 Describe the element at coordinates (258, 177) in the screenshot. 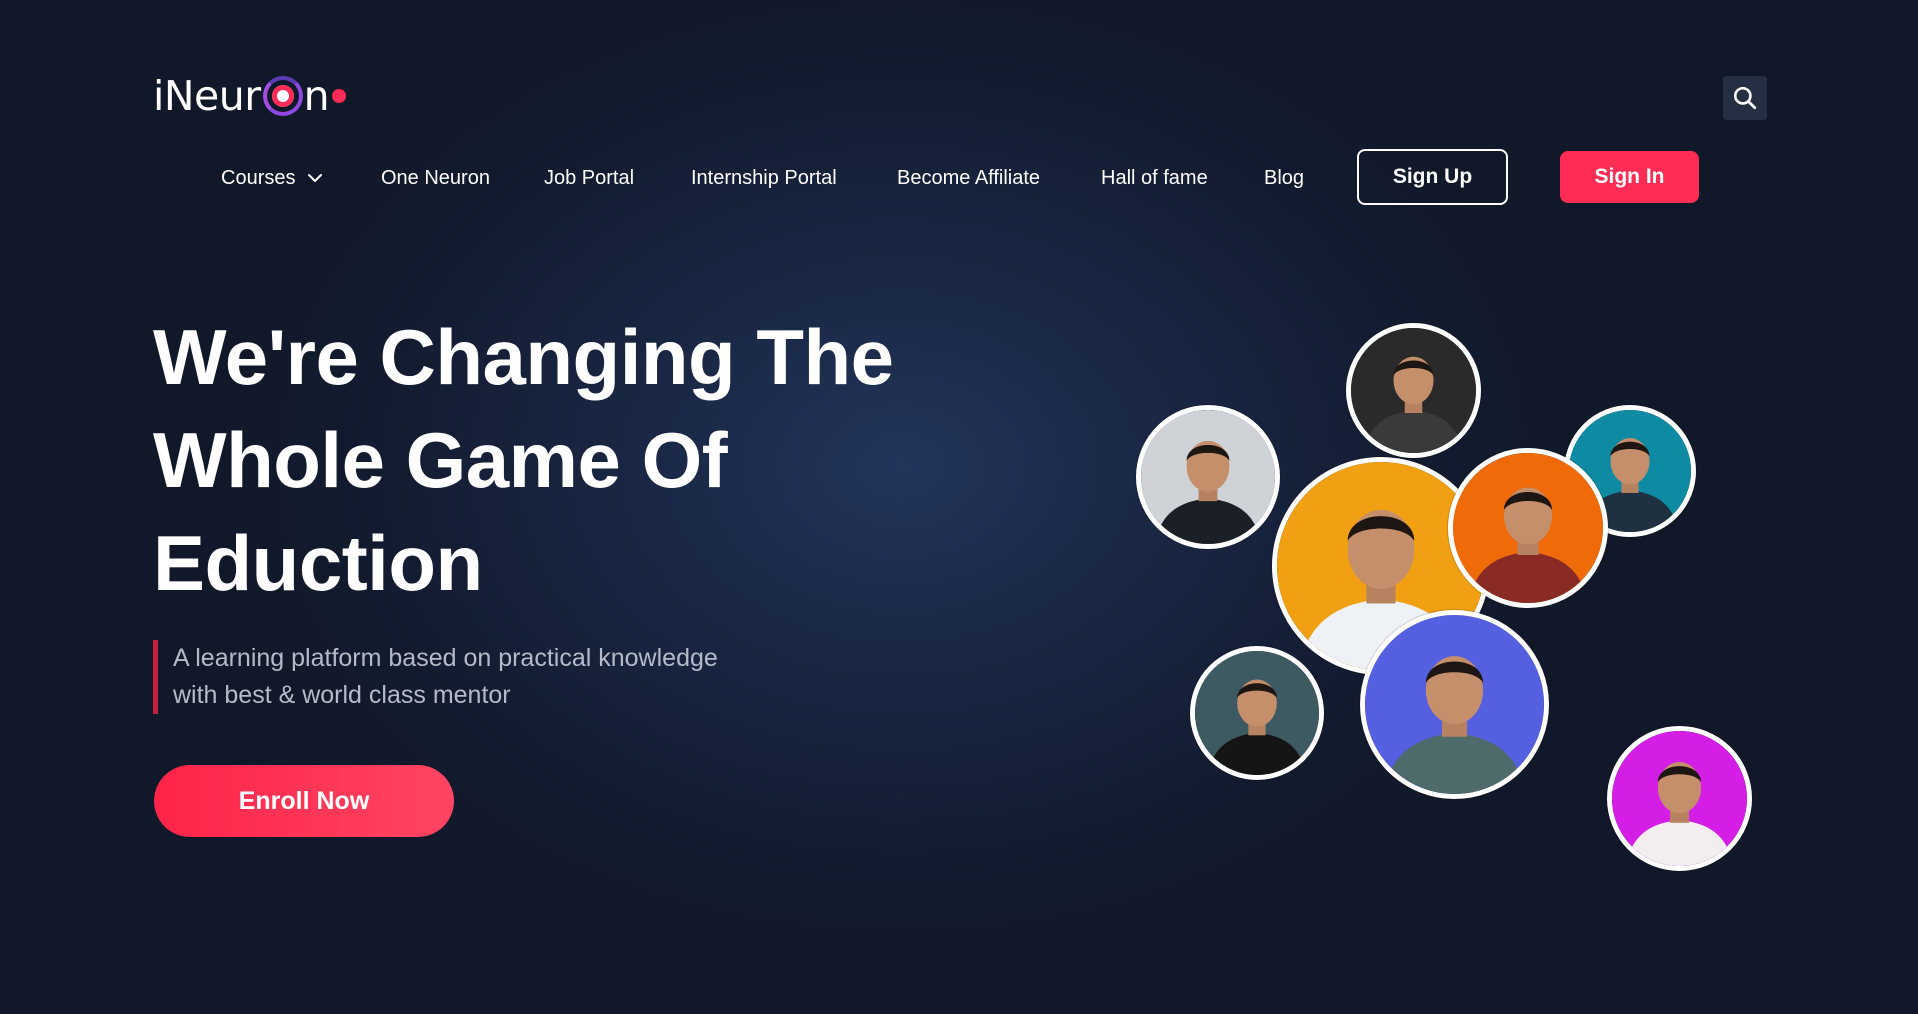

I see `nav-item-courses-label: Courses` at that location.